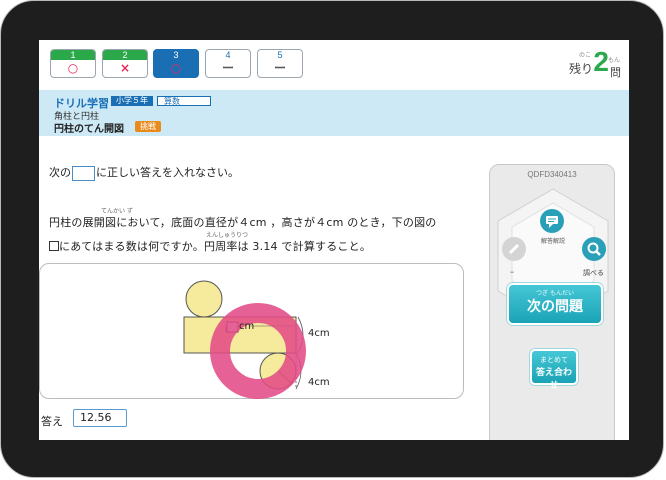  I want to click on top-base-circle, so click(204, 299).